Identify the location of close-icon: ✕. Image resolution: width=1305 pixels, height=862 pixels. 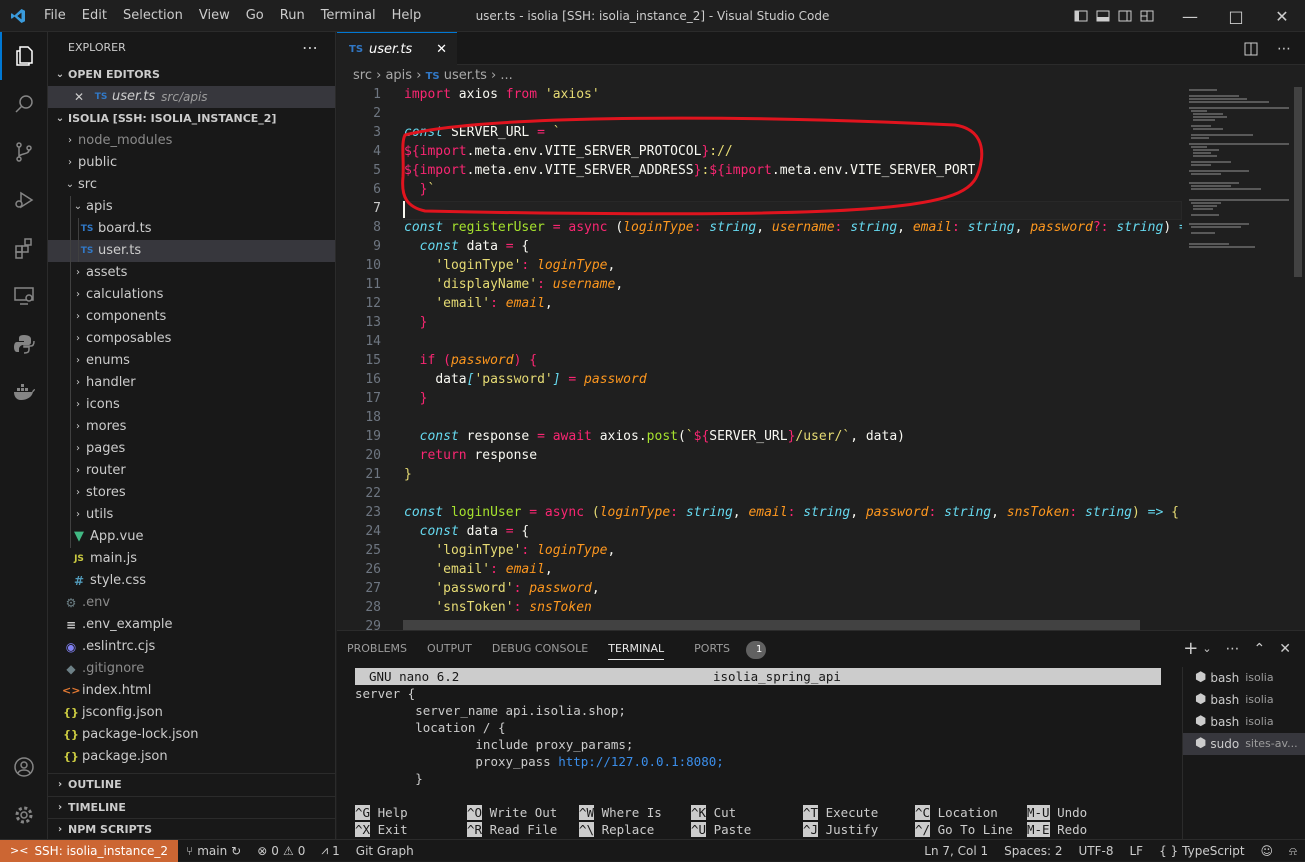
(83, 97).